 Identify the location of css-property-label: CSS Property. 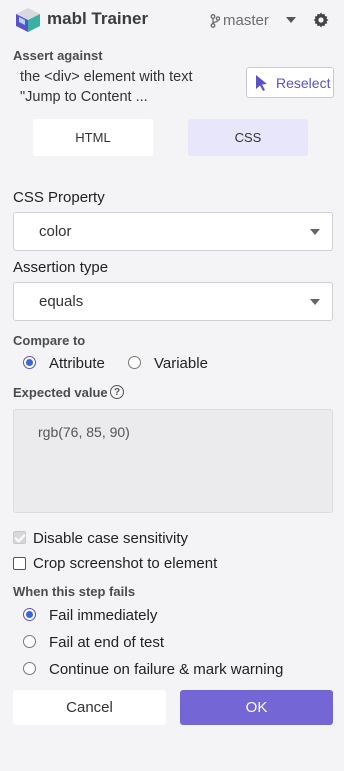
(59, 197).